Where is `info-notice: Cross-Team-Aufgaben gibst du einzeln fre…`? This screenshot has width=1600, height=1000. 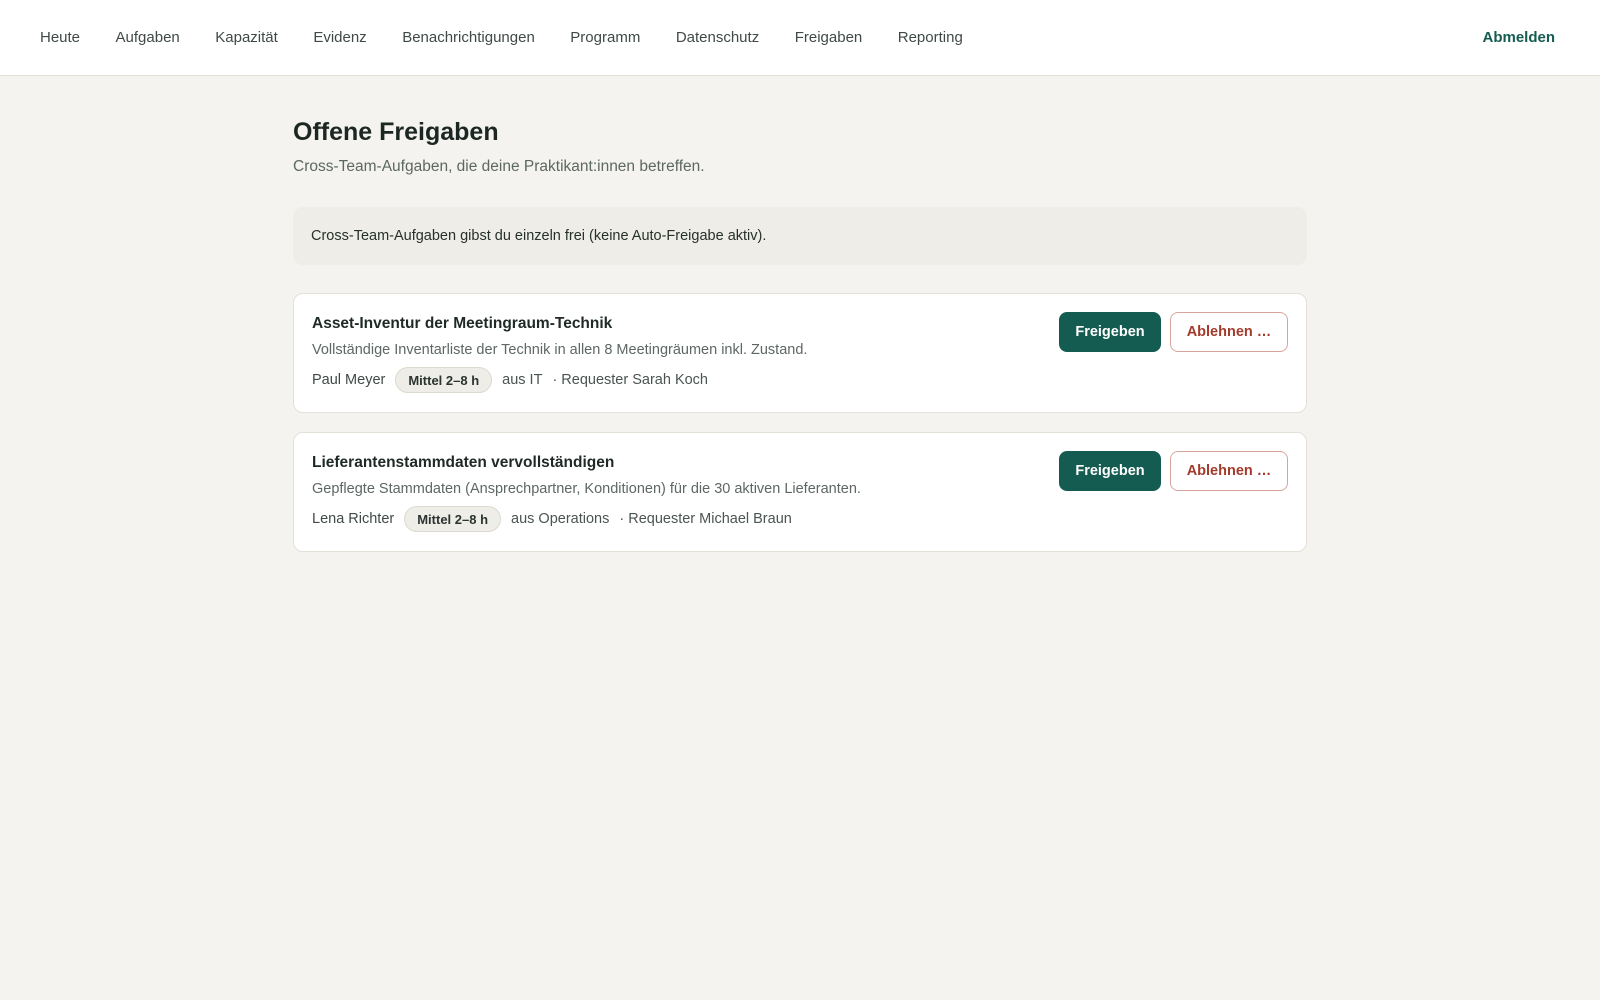 info-notice: Cross-Team-Aufgaben gibst du einzeln fre… is located at coordinates (800, 236).